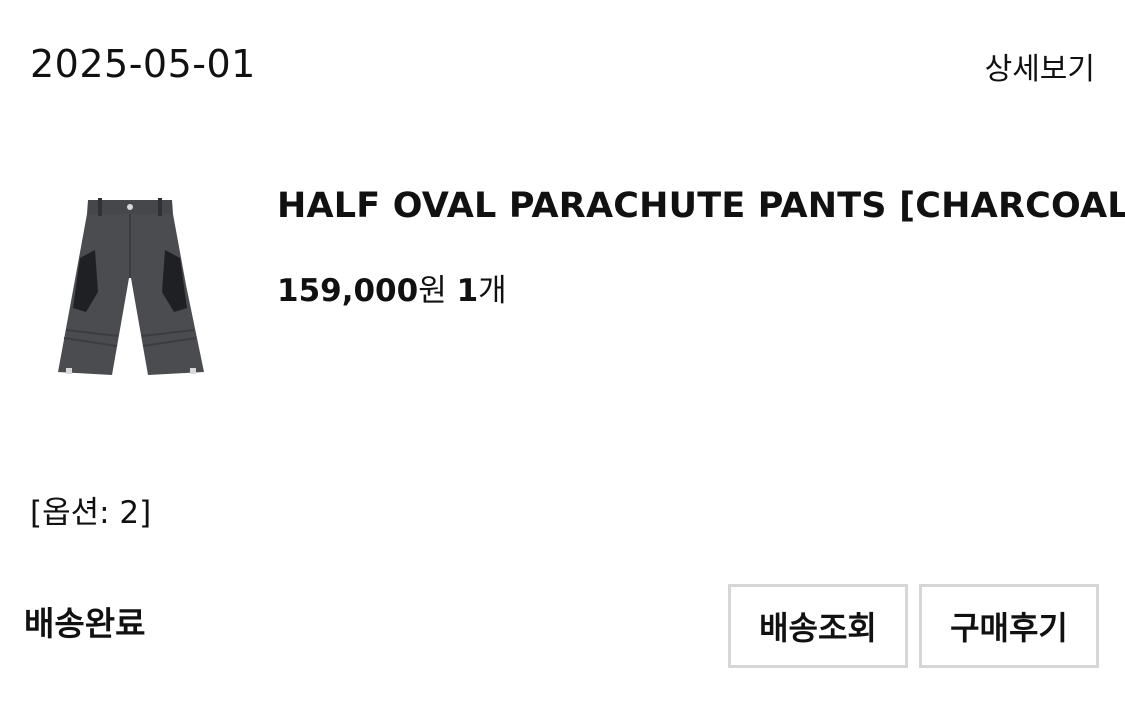 Image resolution: width=1125 pixels, height=715 pixels. I want to click on quantity-number: 1, so click(467, 291).